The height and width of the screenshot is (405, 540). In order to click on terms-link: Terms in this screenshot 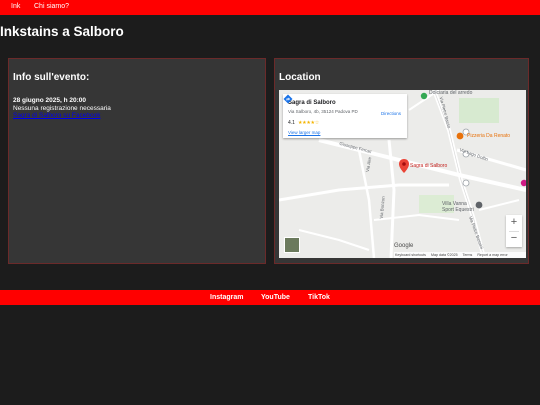, I will do `click(468, 255)`.